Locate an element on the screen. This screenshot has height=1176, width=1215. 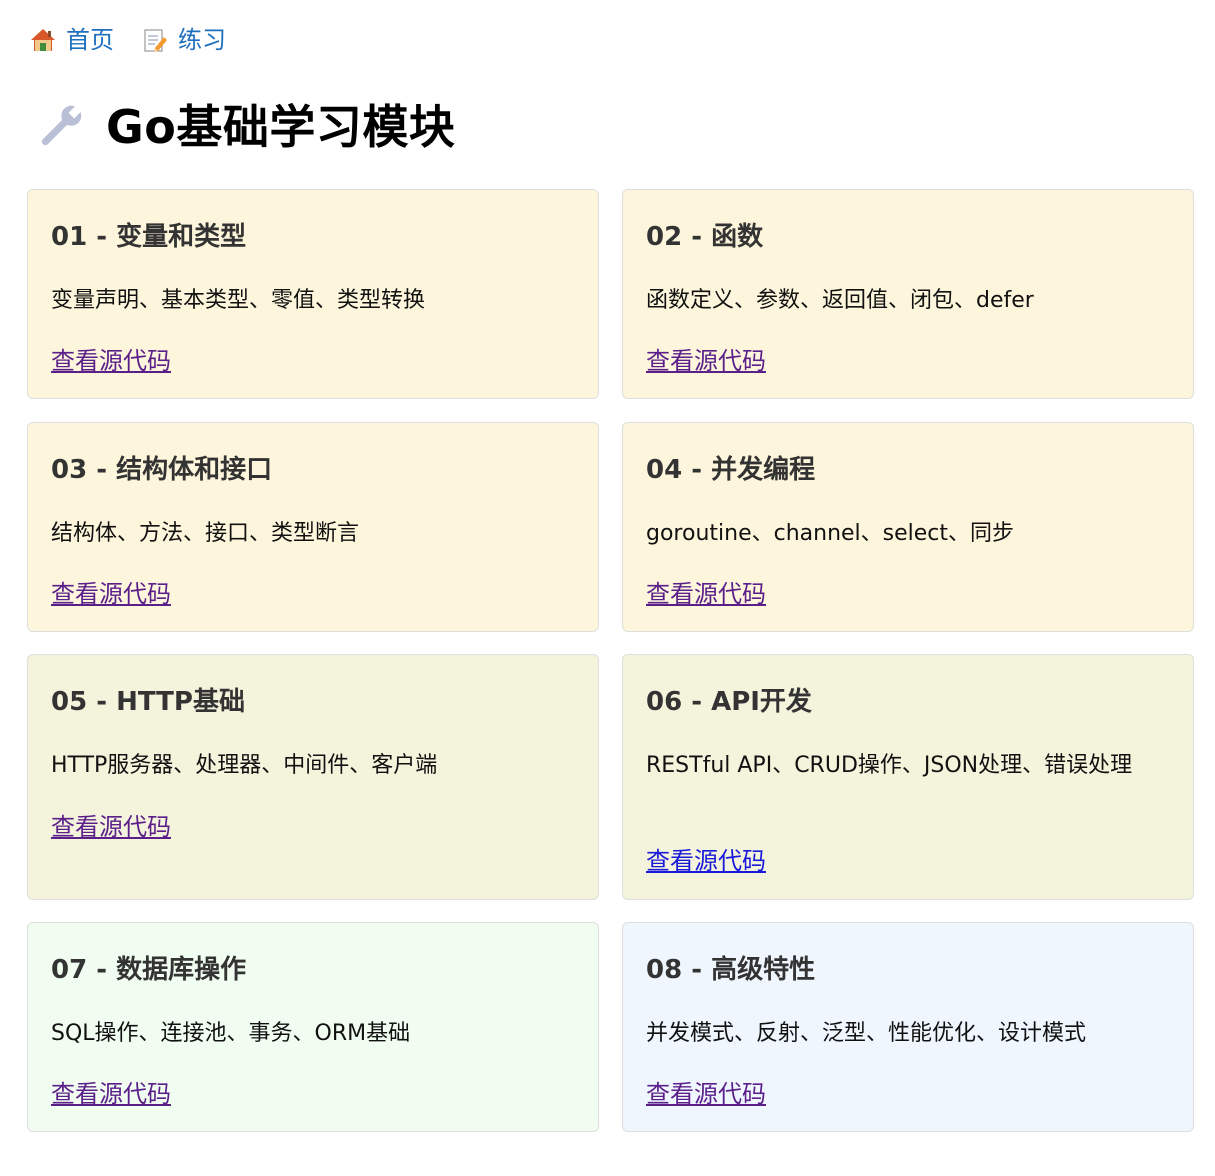
module-card-03: 03 - 结构体和接口 结构体、方法、接口、类型断言 查看源代码 is located at coordinates (313, 527).